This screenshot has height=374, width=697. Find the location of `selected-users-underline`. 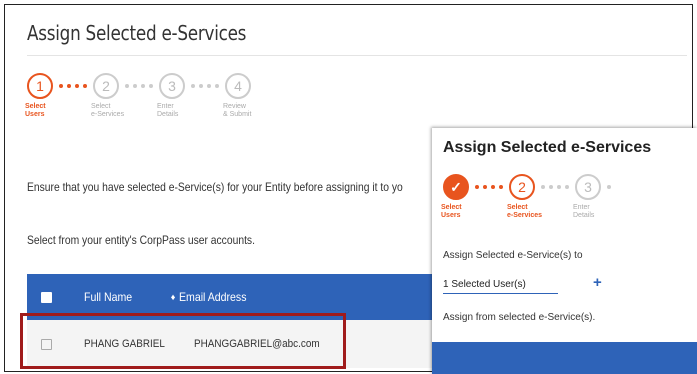

selected-users-underline is located at coordinates (500, 293).